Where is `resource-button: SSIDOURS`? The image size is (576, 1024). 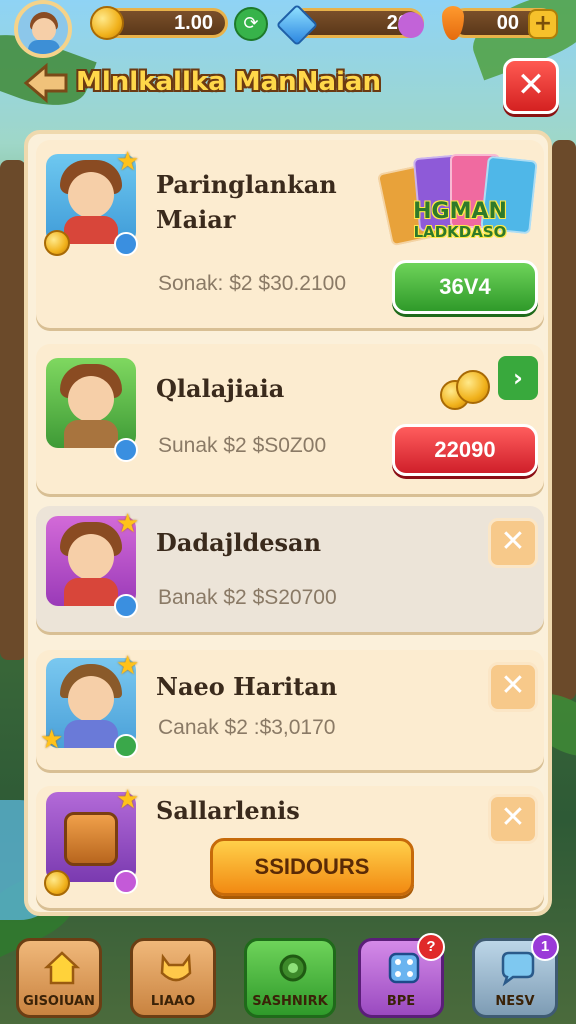 resource-button: SSIDOURS is located at coordinates (312, 867).